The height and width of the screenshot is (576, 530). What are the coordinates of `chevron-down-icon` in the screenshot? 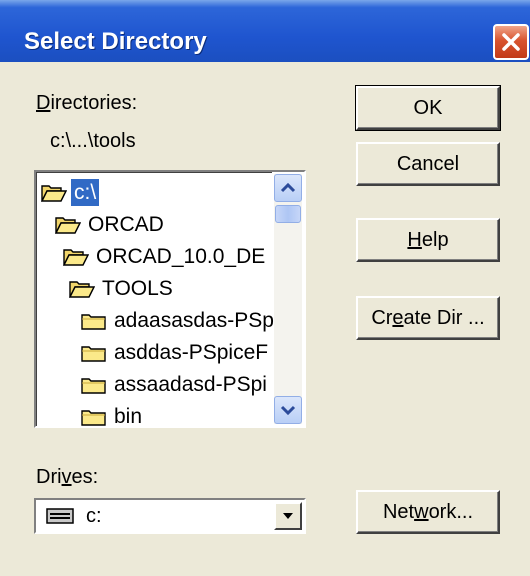 It's located at (288, 410).